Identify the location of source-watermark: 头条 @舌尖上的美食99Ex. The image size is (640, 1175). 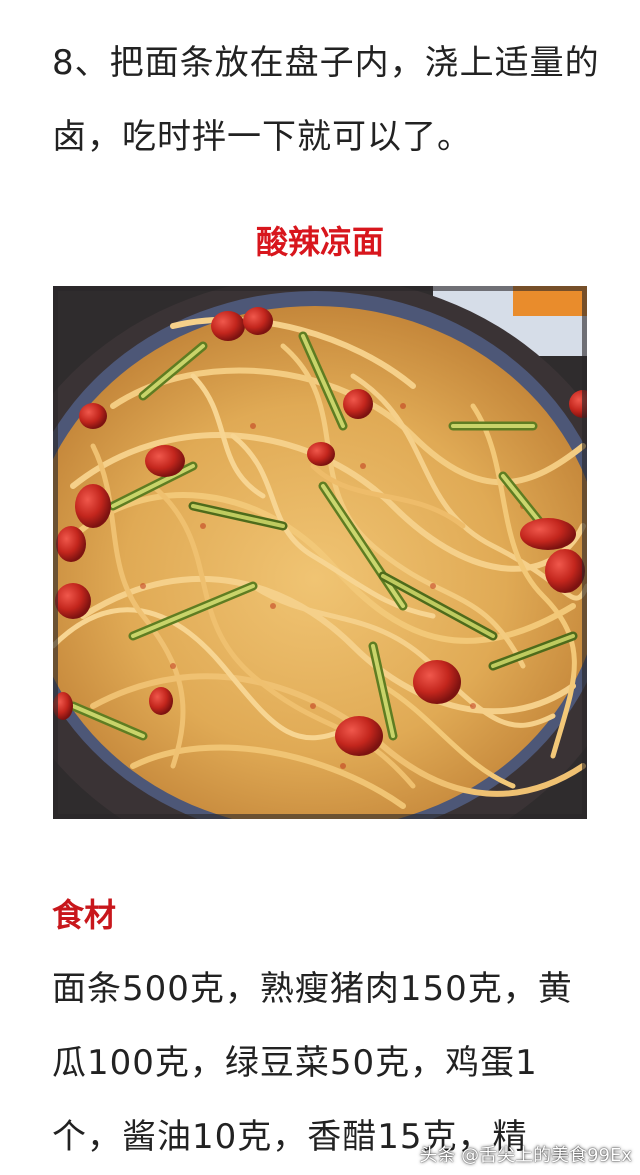
(525, 1155).